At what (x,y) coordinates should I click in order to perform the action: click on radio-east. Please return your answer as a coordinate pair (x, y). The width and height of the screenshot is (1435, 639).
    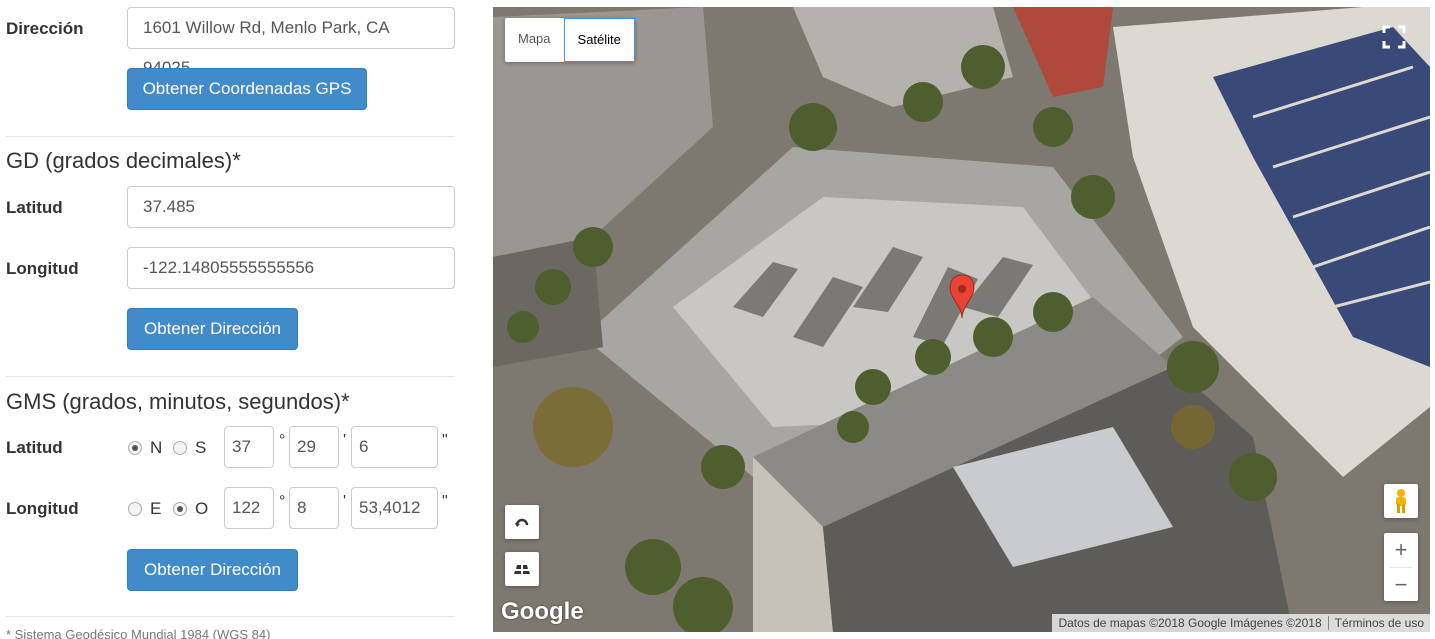
    Looking at the image, I should click on (135, 509).